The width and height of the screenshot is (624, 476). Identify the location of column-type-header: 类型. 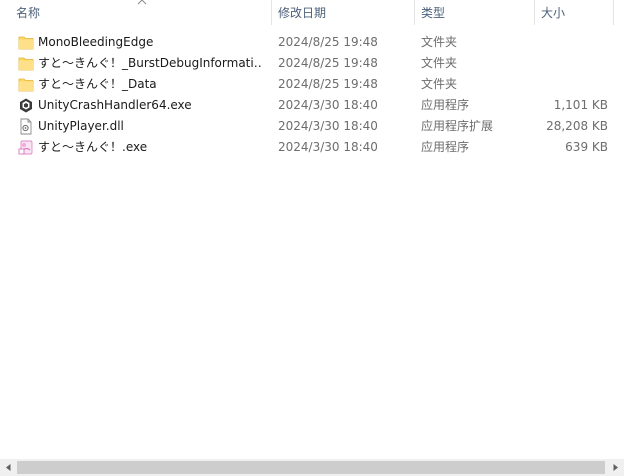
(433, 13).